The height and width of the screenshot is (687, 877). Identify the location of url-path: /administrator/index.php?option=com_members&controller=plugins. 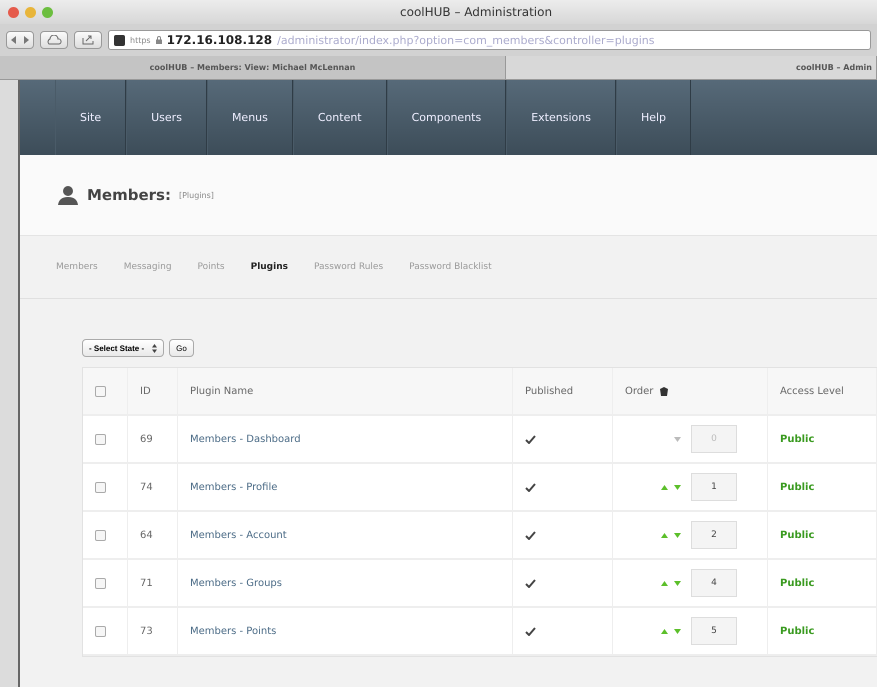
(466, 40).